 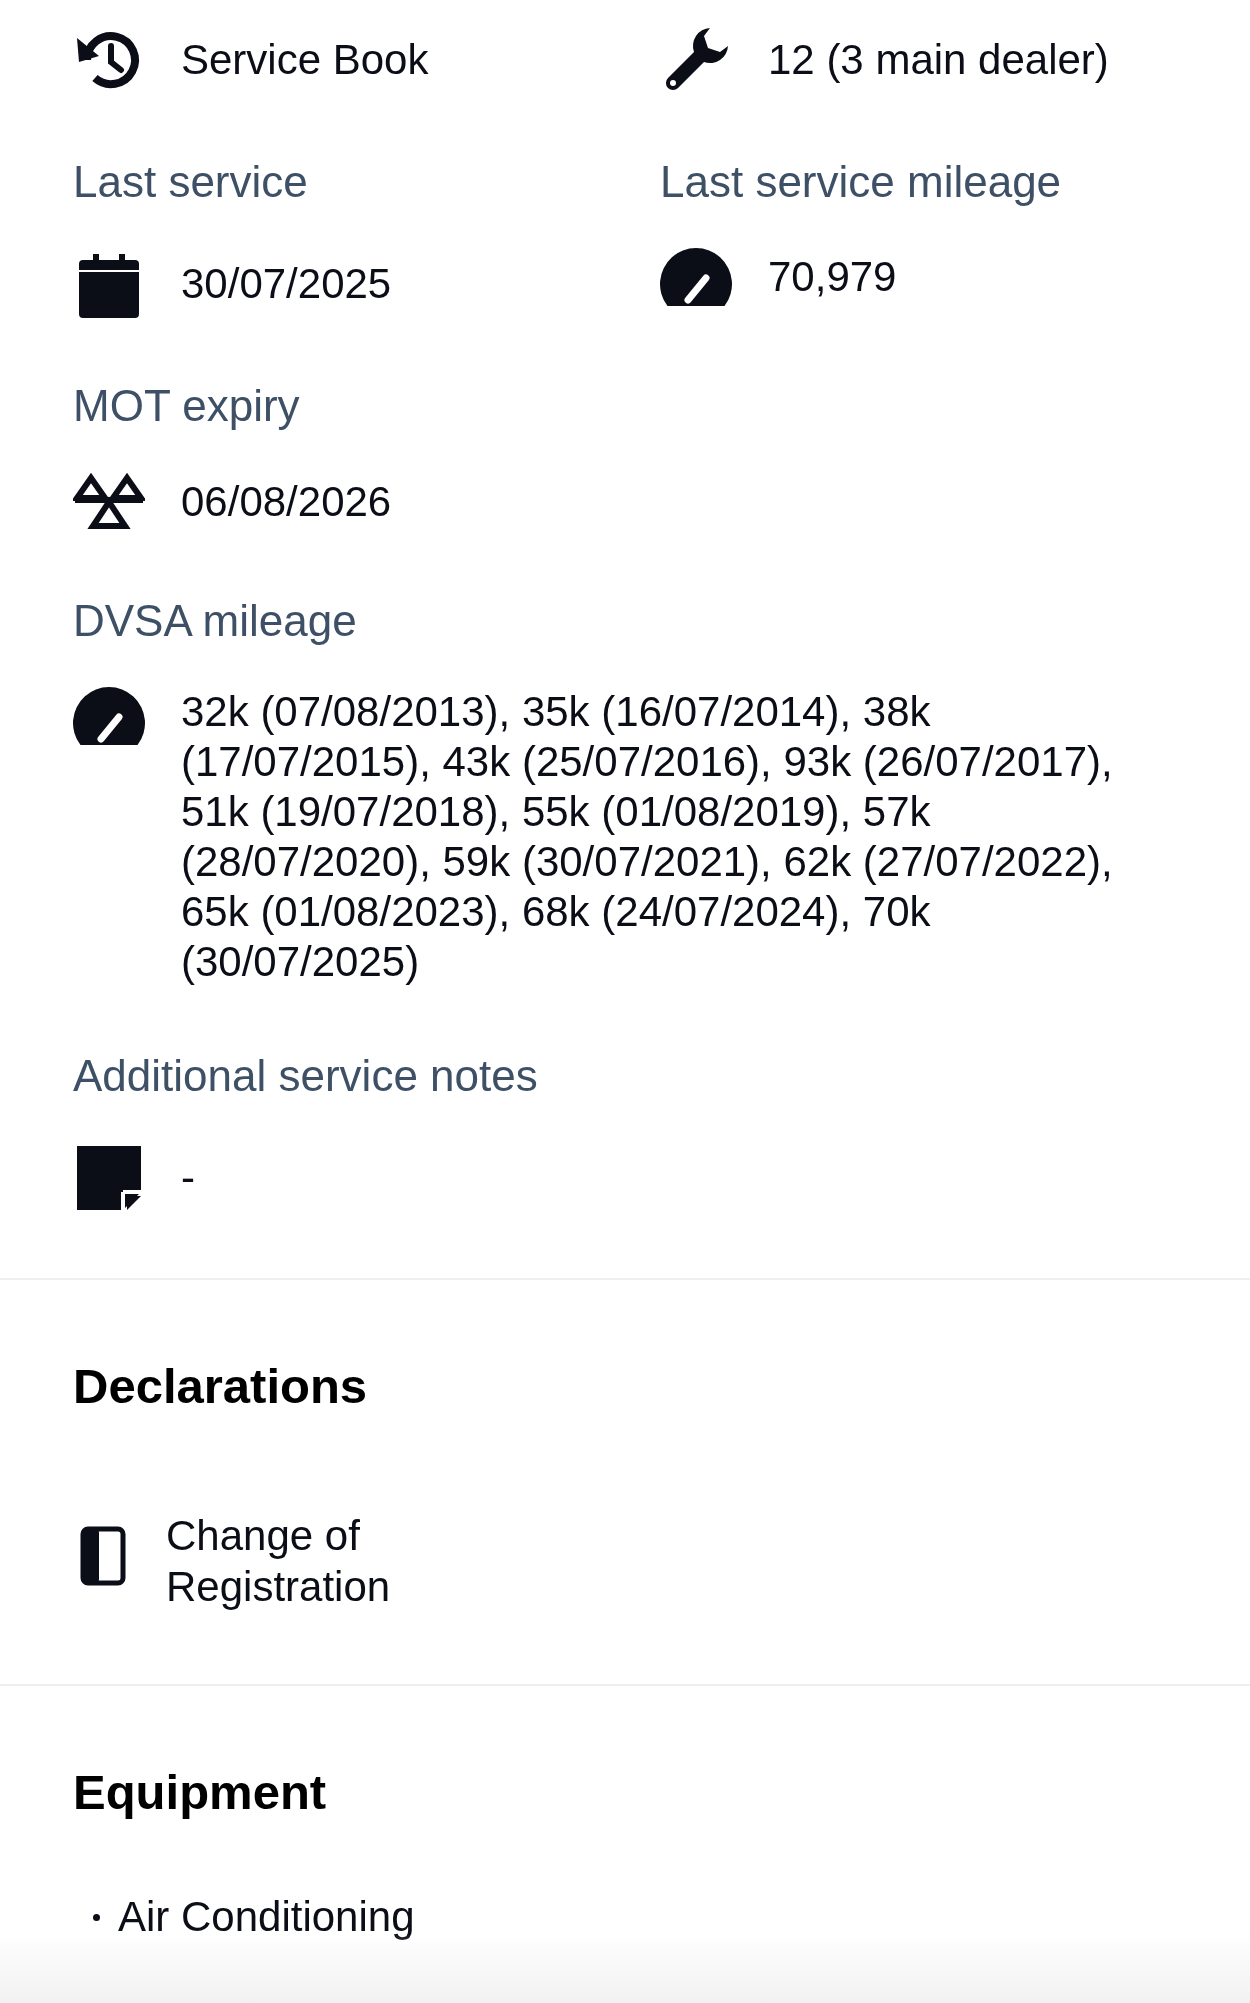 I want to click on section-heading: Declarations, so click(x=221, y=1386).